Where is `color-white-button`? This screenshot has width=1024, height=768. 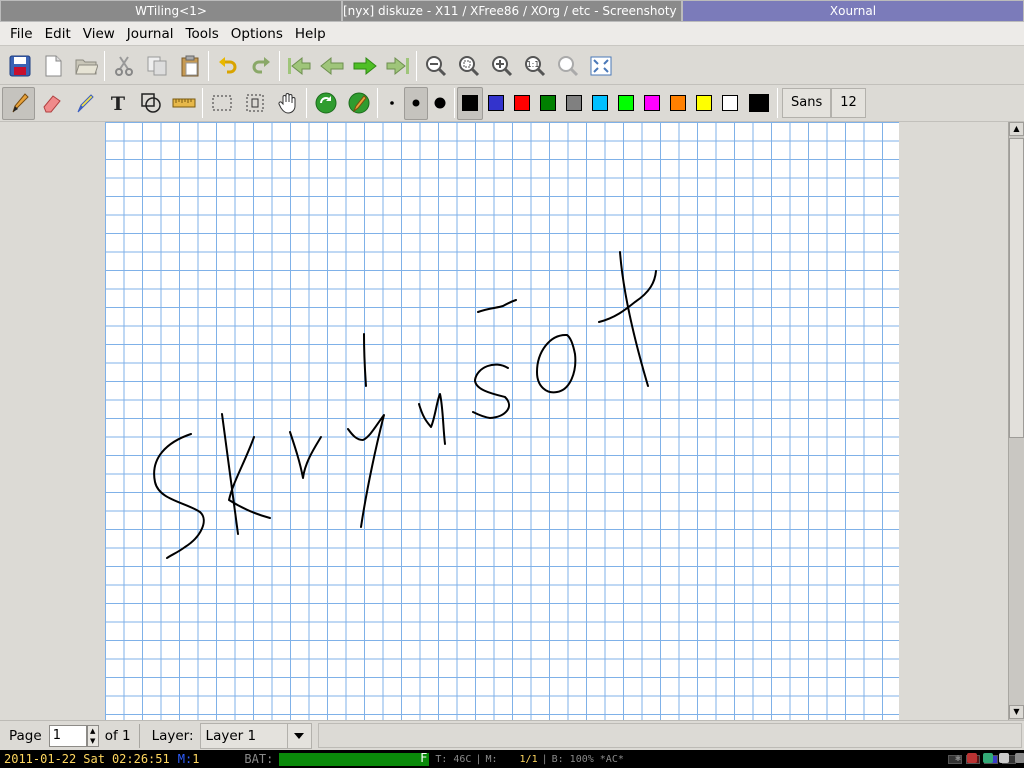 color-white-button is located at coordinates (730, 103).